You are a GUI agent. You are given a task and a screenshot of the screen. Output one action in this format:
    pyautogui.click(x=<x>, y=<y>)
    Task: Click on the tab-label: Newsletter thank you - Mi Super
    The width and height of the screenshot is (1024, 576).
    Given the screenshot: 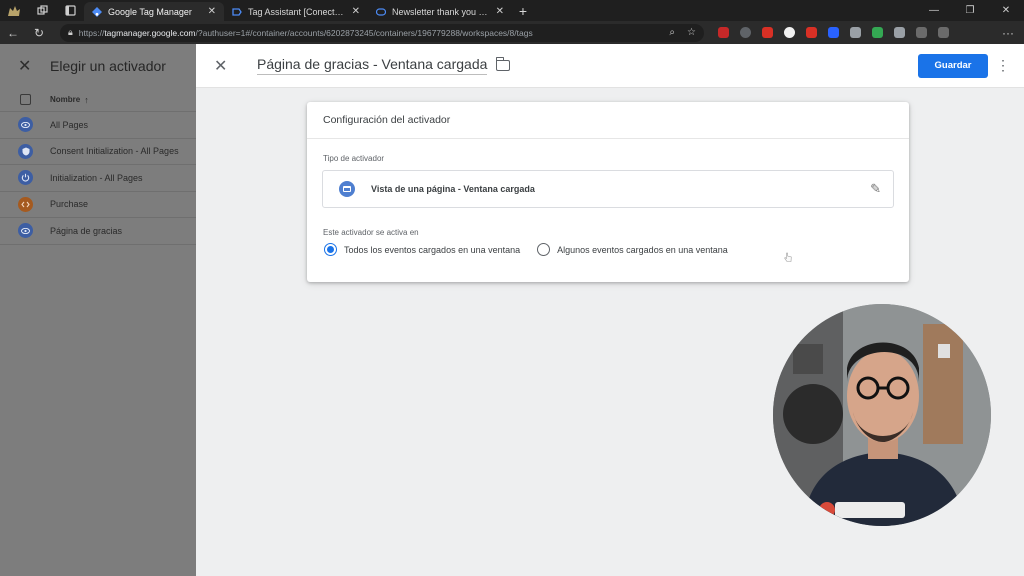 What is the action you would take?
    pyautogui.click(x=441, y=11)
    